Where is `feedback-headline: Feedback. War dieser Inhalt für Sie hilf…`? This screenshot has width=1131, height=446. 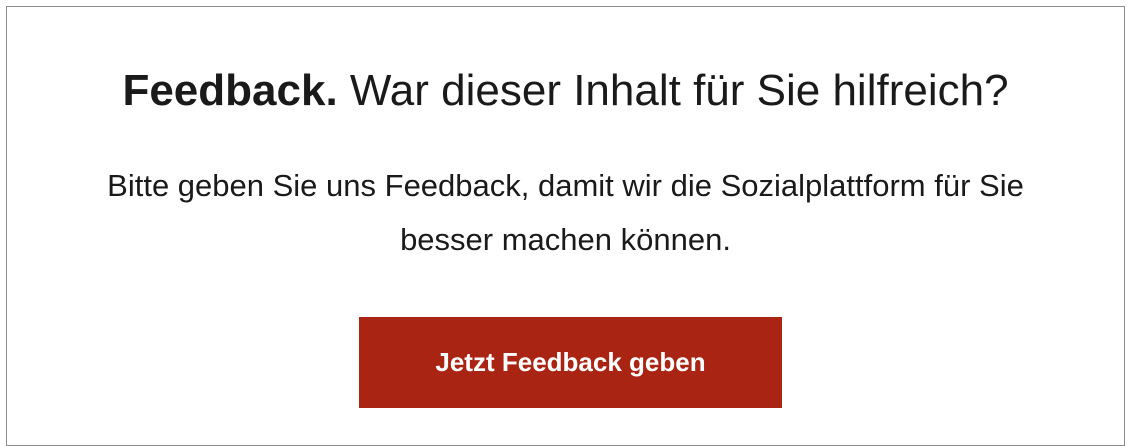 feedback-headline: Feedback. War dieser Inhalt für Sie hilf… is located at coordinates (565, 91).